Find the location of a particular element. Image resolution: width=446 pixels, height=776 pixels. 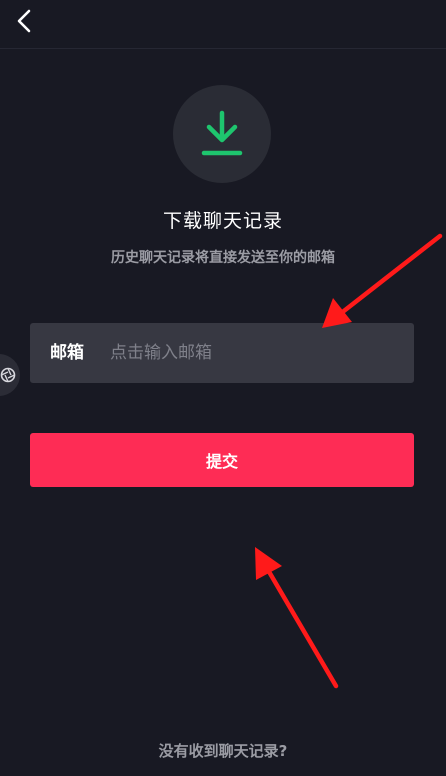

floating-side-button is located at coordinates (10, 375).